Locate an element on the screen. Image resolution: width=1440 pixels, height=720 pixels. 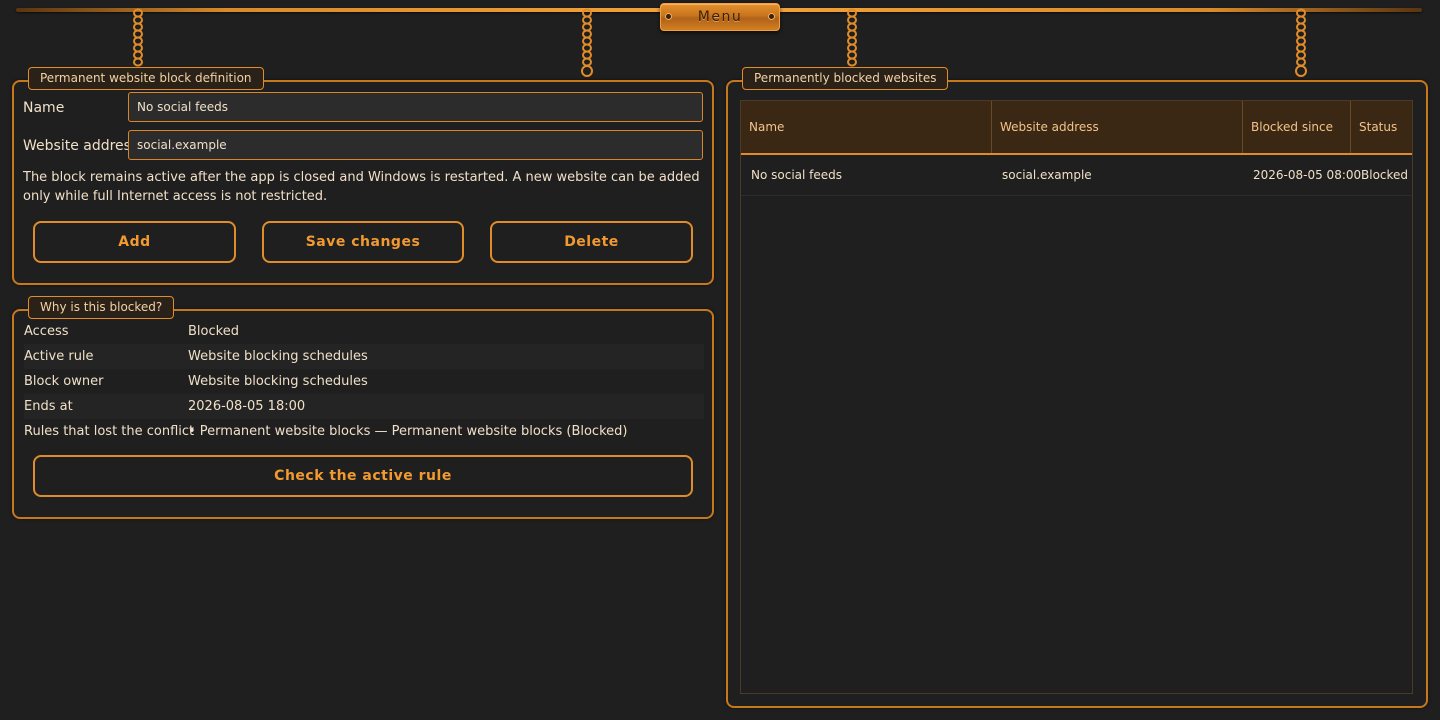
info-row-block-owner: Block owner Website blocking schedules is located at coordinates (364, 381).